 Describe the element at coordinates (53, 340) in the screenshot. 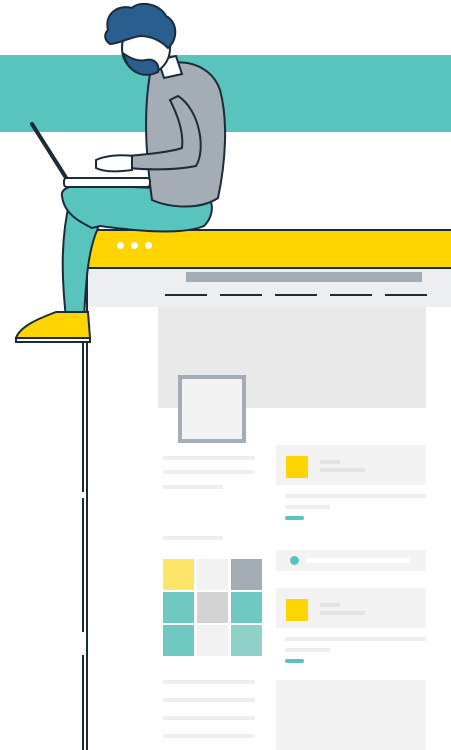

I see `shoe-sole` at that location.